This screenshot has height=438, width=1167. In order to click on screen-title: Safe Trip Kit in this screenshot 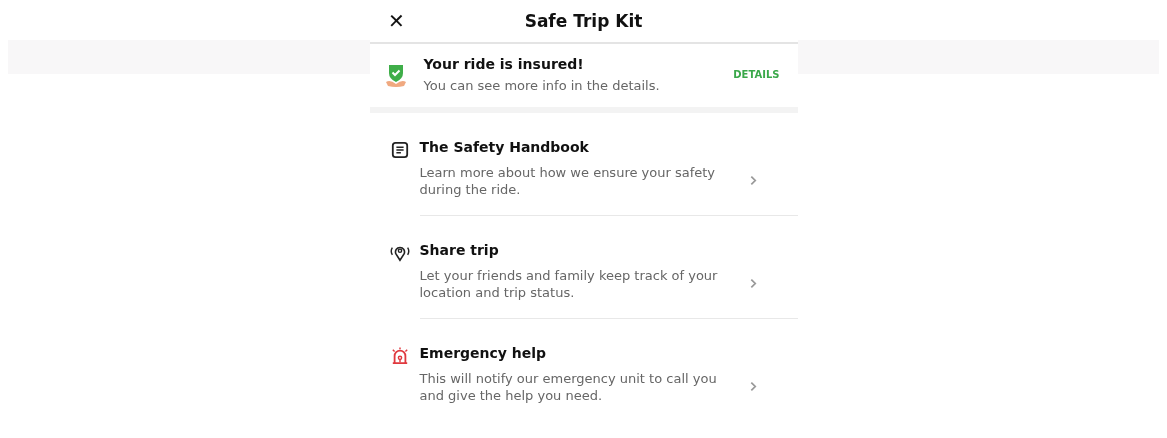, I will do `click(583, 21)`.